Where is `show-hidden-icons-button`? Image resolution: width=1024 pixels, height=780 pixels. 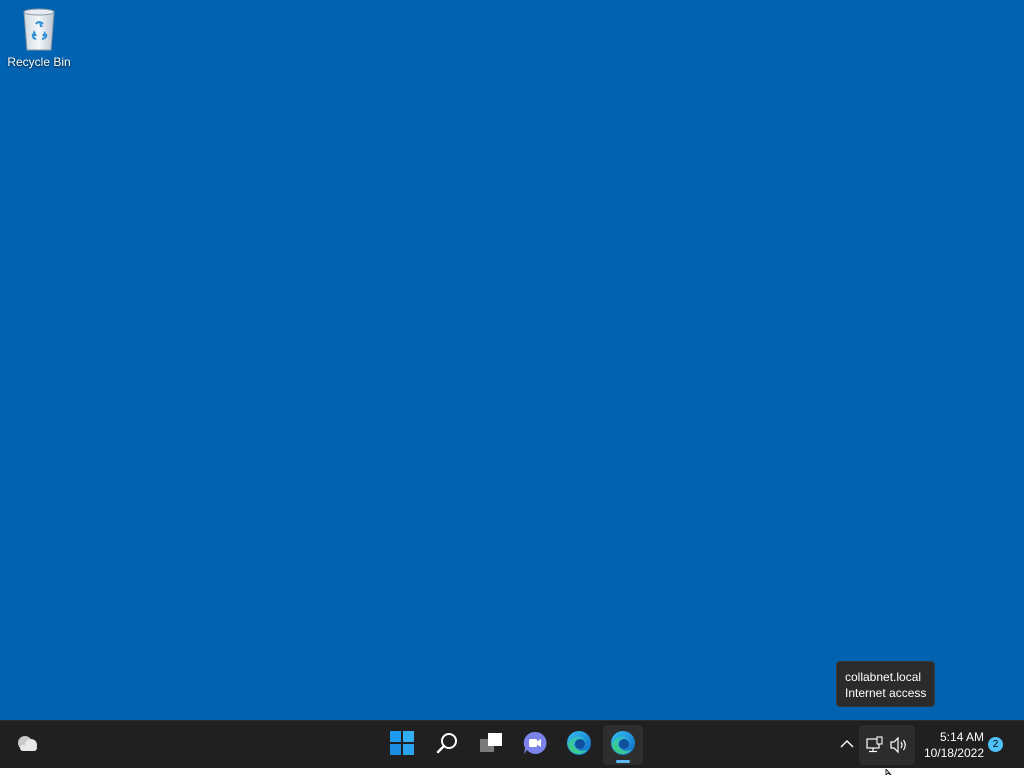
show-hidden-icons-button is located at coordinates (847, 745).